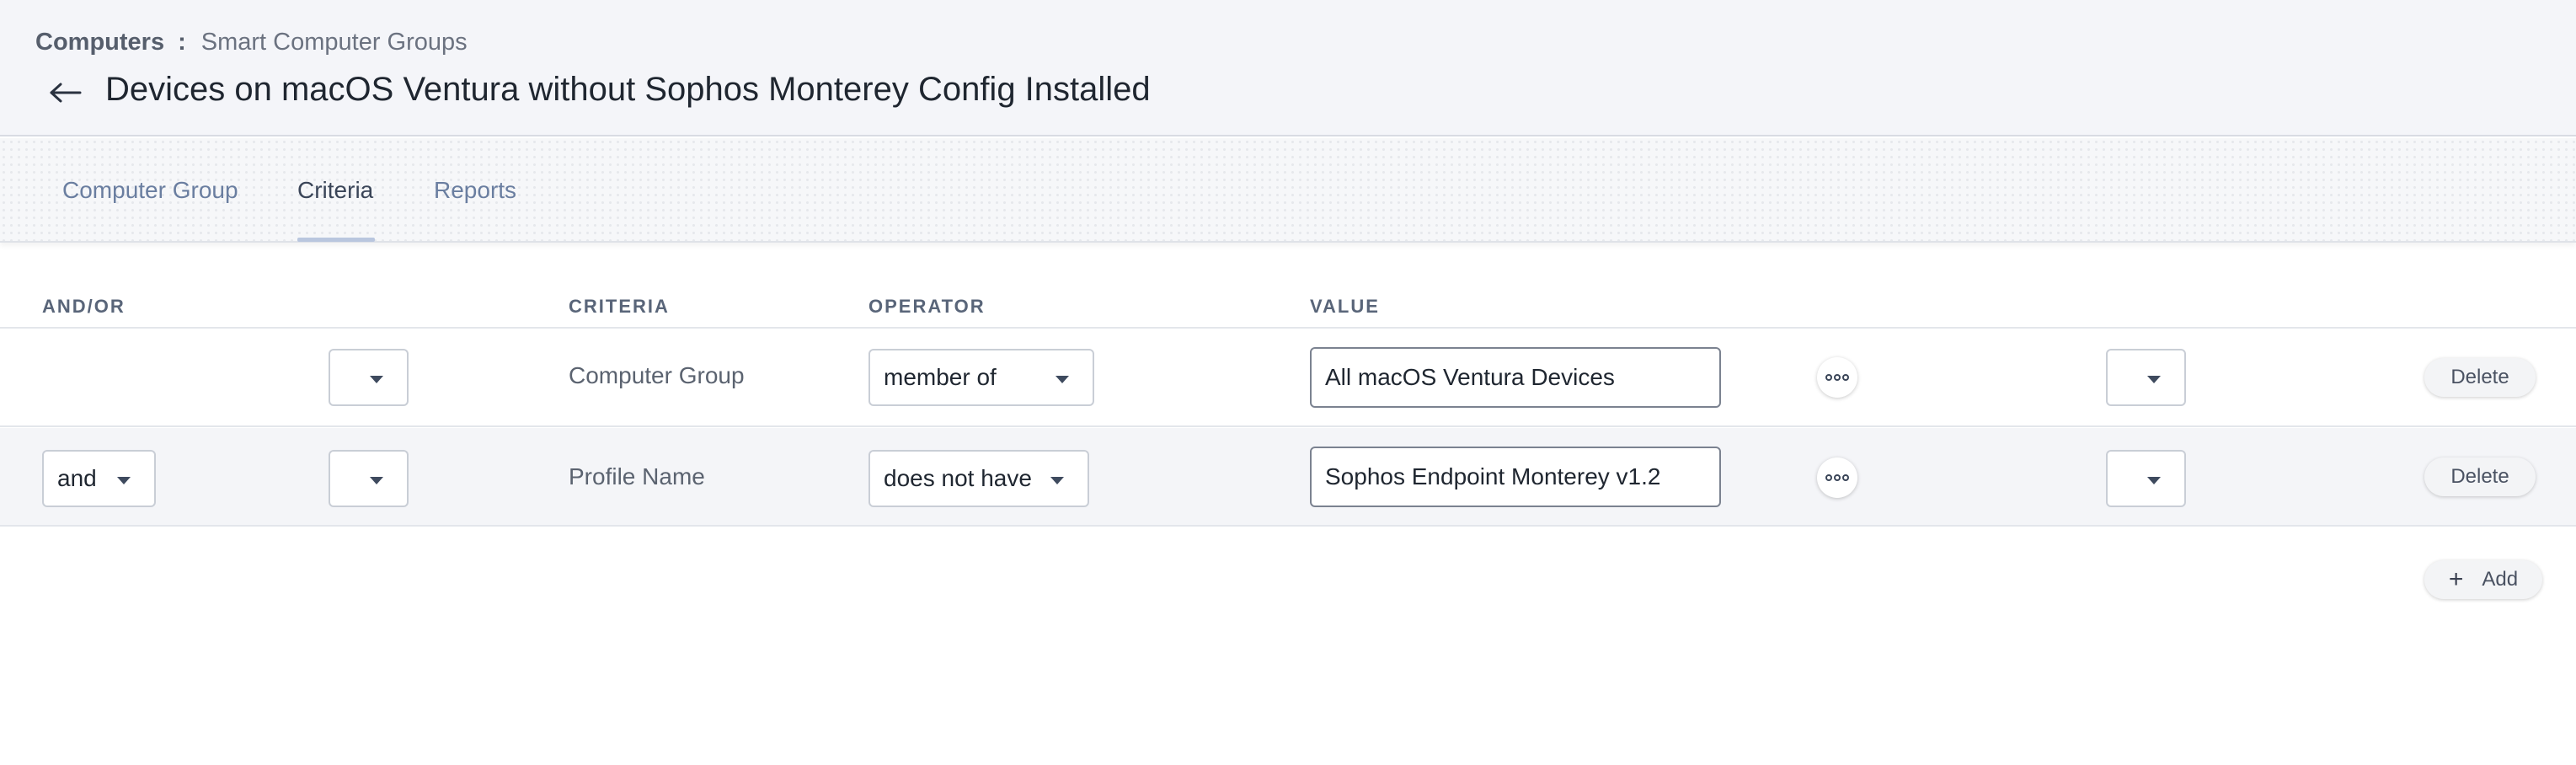 This screenshot has width=2576, height=765. What do you see at coordinates (475, 191) in the screenshot?
I see `tab-reports: Reports` at bounding box center [475, 191].